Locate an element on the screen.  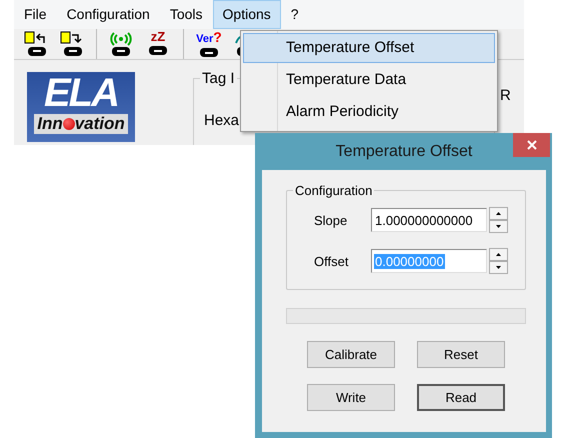
input-field: 1.000000000000 is located at coordinates (429, 220).